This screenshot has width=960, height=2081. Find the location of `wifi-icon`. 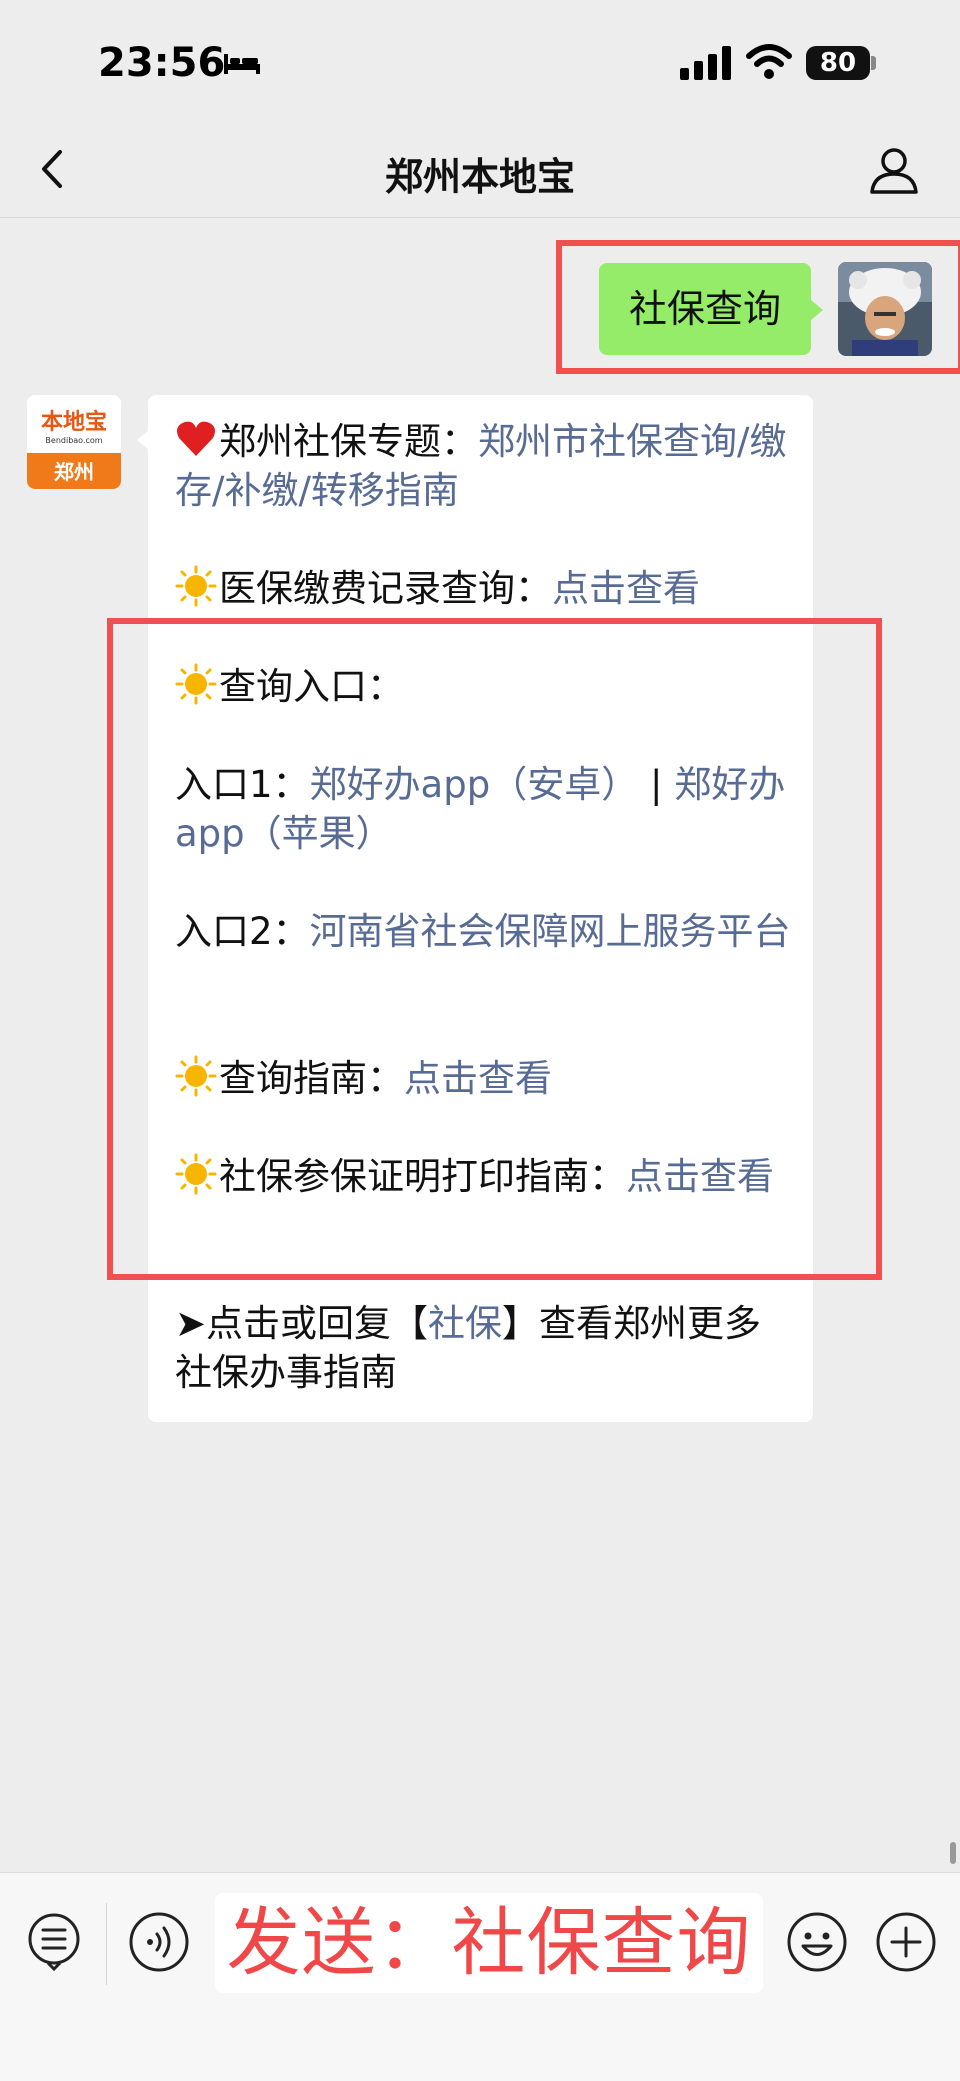

wifi-icon is located at coordinates (769, 61).